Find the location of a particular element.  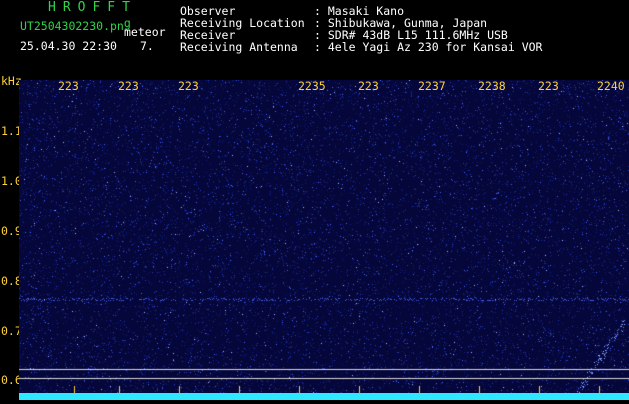

filename-main: UT2504302230.pn is located at coordinates (72, 26).